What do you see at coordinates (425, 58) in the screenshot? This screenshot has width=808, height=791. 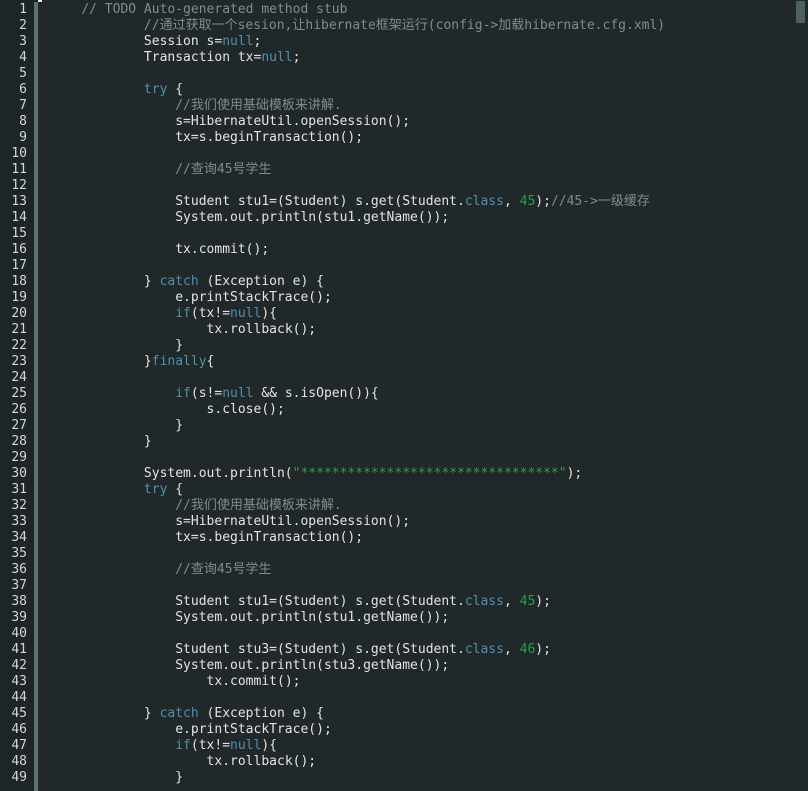 I see `code-line: Transaction tx=null;` at bounding box center [425, 58].